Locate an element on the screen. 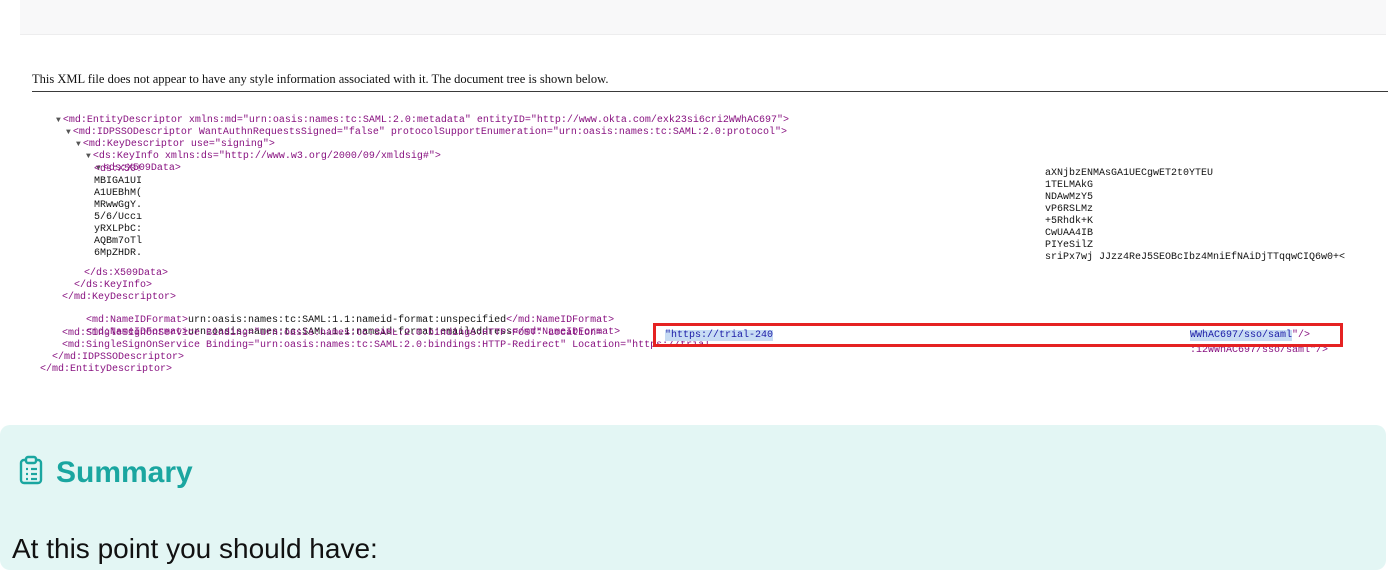 This screenshot has width=1400, height=570. cert-line-right: vP6RSLMz is located at coordinates (1069, 209).